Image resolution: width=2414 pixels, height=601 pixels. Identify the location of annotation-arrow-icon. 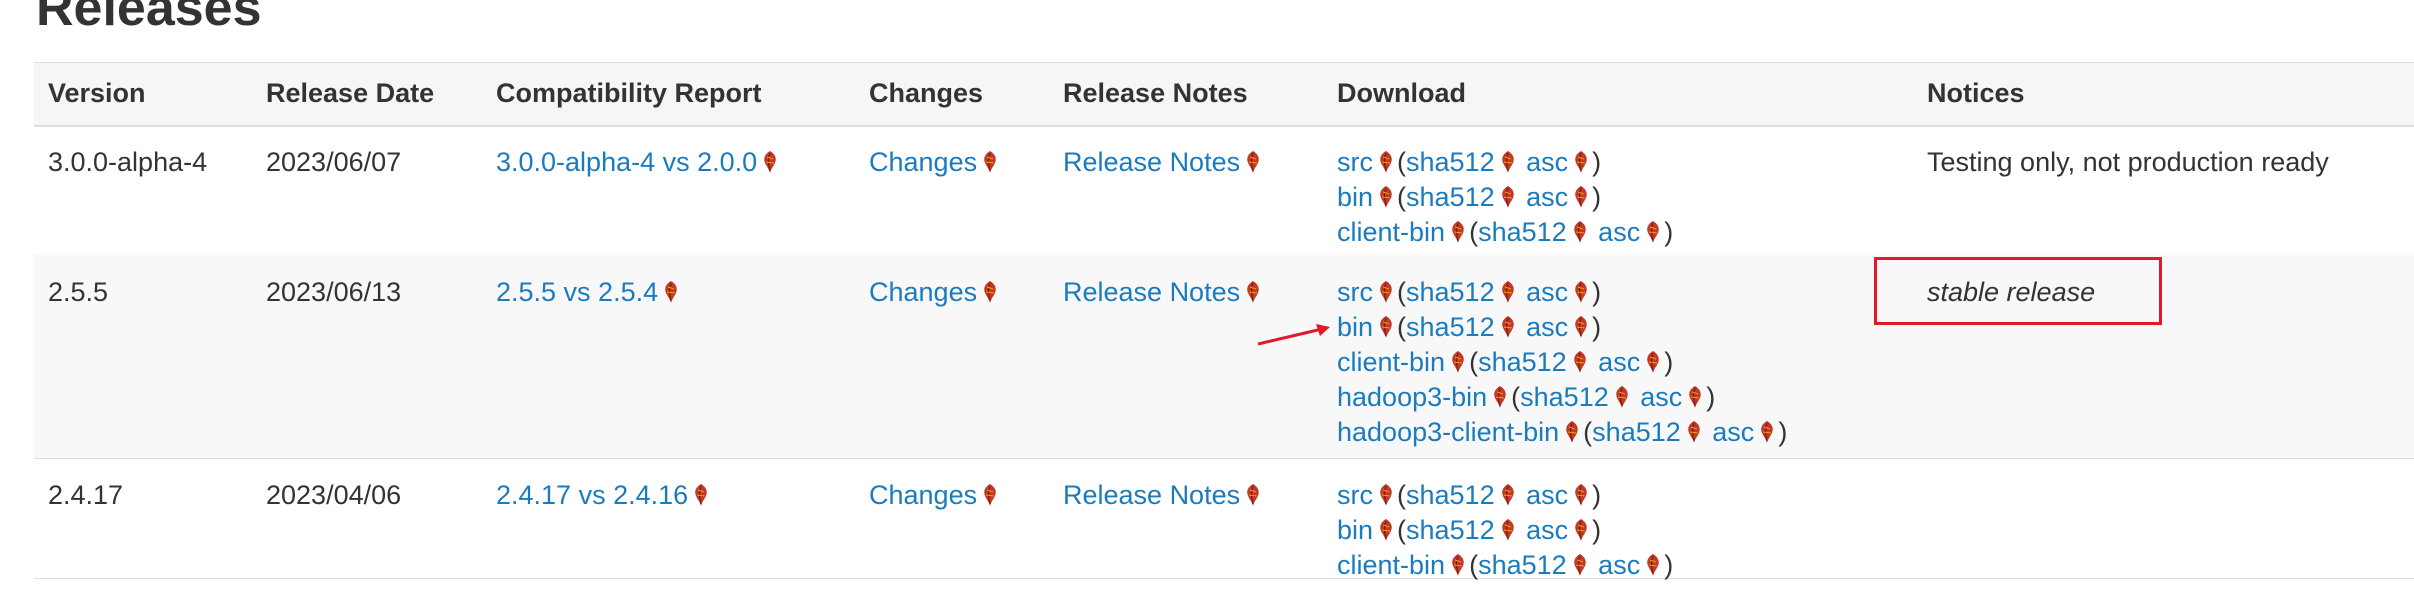
(1293, 335).